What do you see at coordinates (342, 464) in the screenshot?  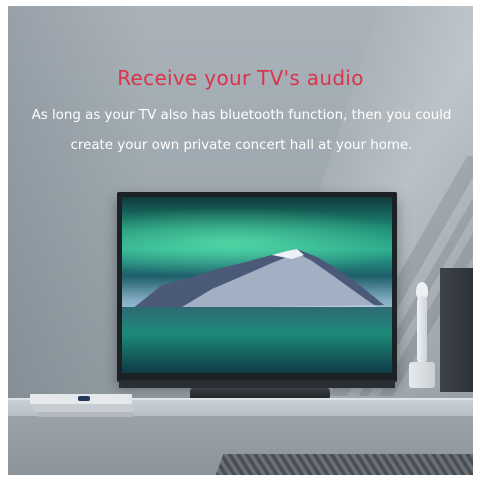 I see `carpet` at bounding box center [342, 464].